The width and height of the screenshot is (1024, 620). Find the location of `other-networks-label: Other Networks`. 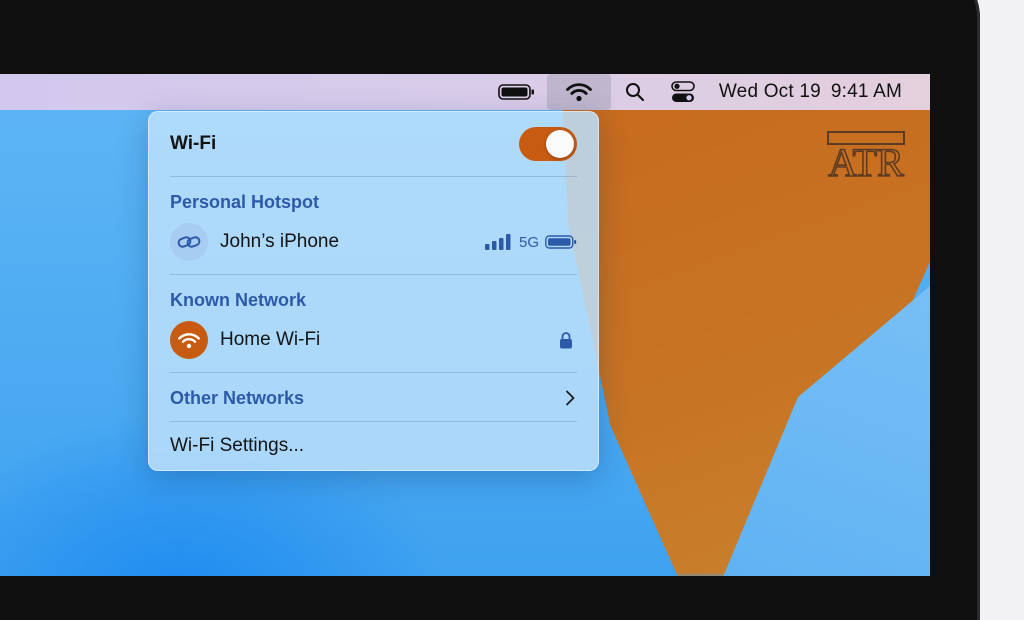

other-networks-label: Other Networks is located at coordinates (237, 397).